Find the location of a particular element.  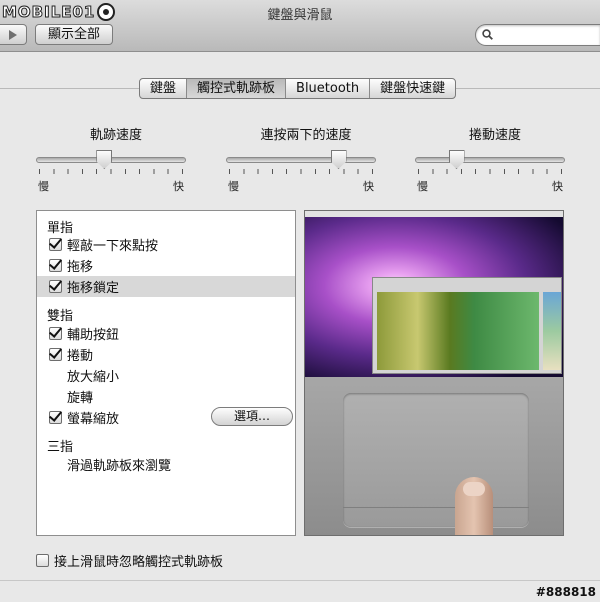

tab-keyboard: 鍵盤 is located at coordinates (164, 88).